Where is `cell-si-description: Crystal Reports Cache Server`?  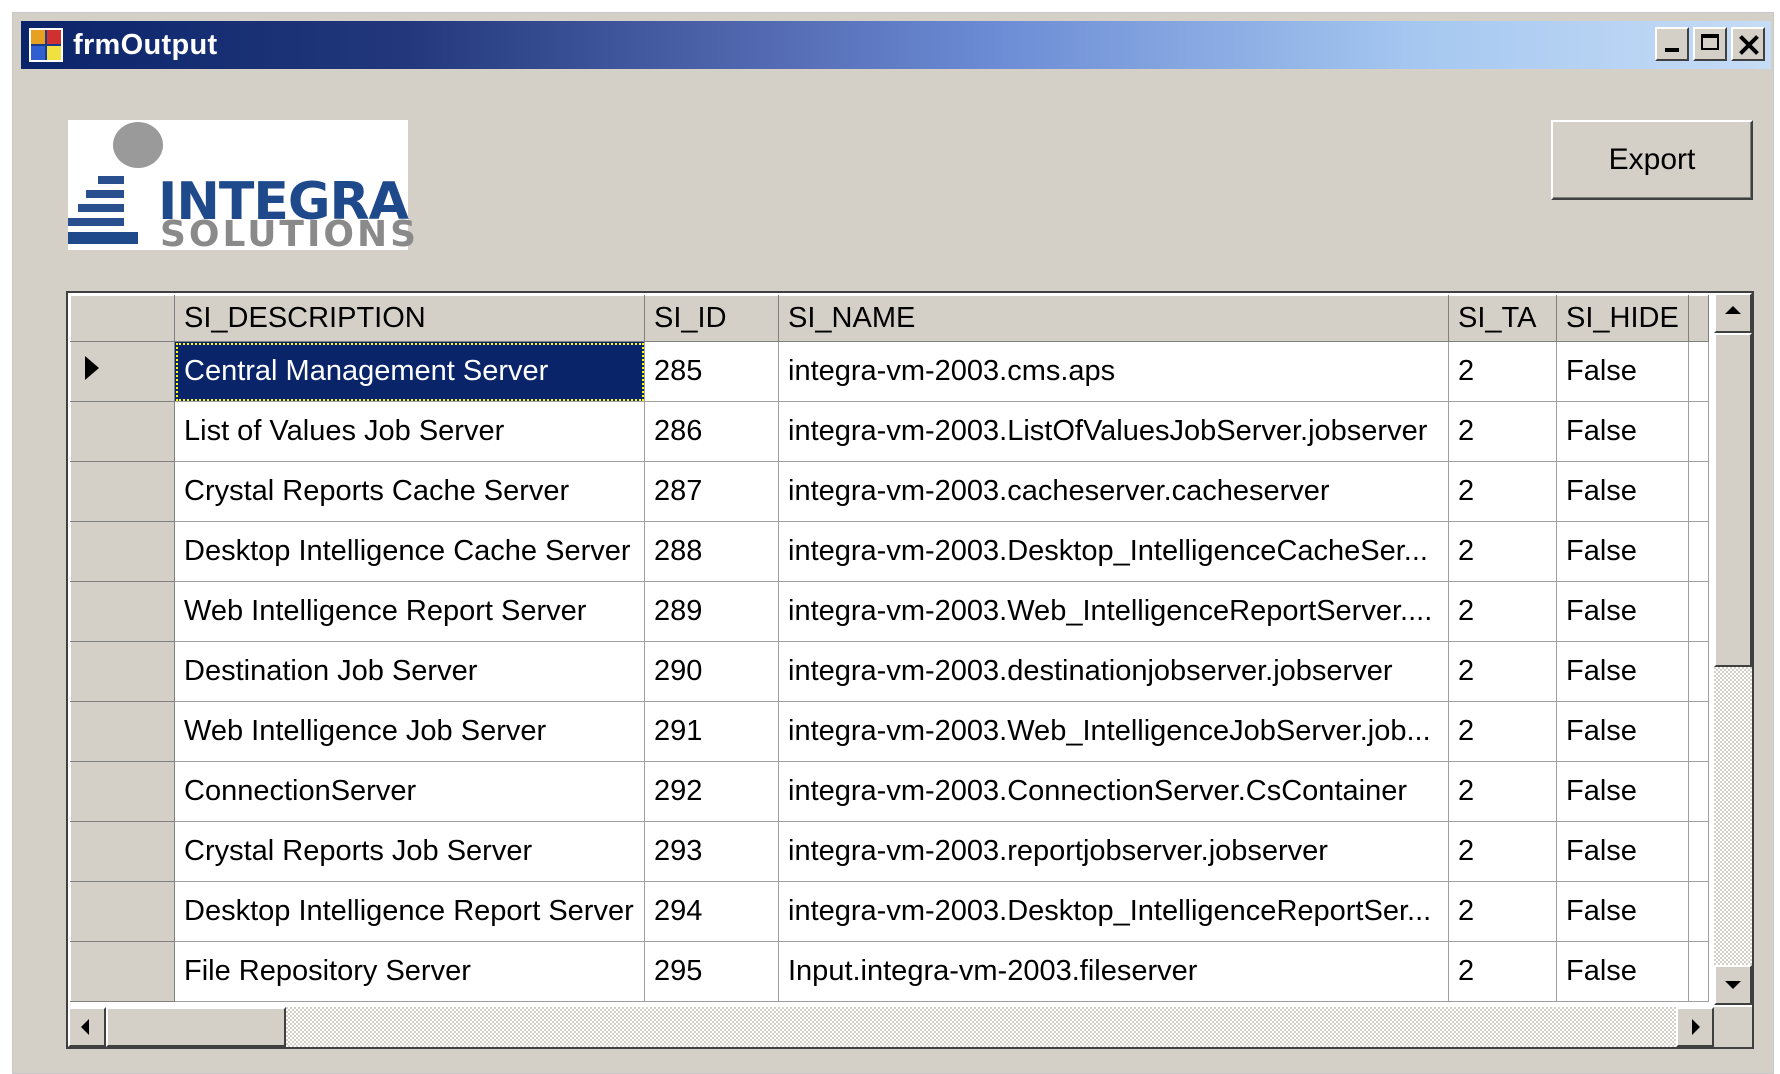 cell-si-description: Crystal Reports Cache Server is located at coordinates (409, 491).